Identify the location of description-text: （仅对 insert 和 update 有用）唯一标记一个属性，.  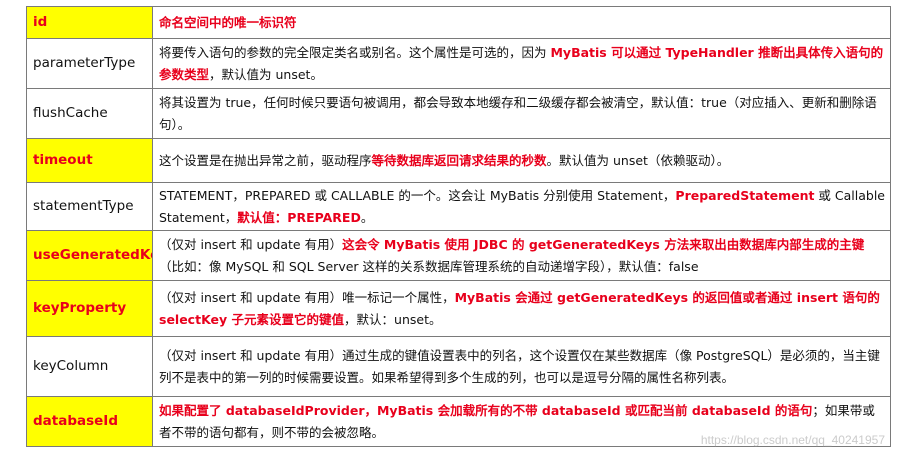
(307, 297).